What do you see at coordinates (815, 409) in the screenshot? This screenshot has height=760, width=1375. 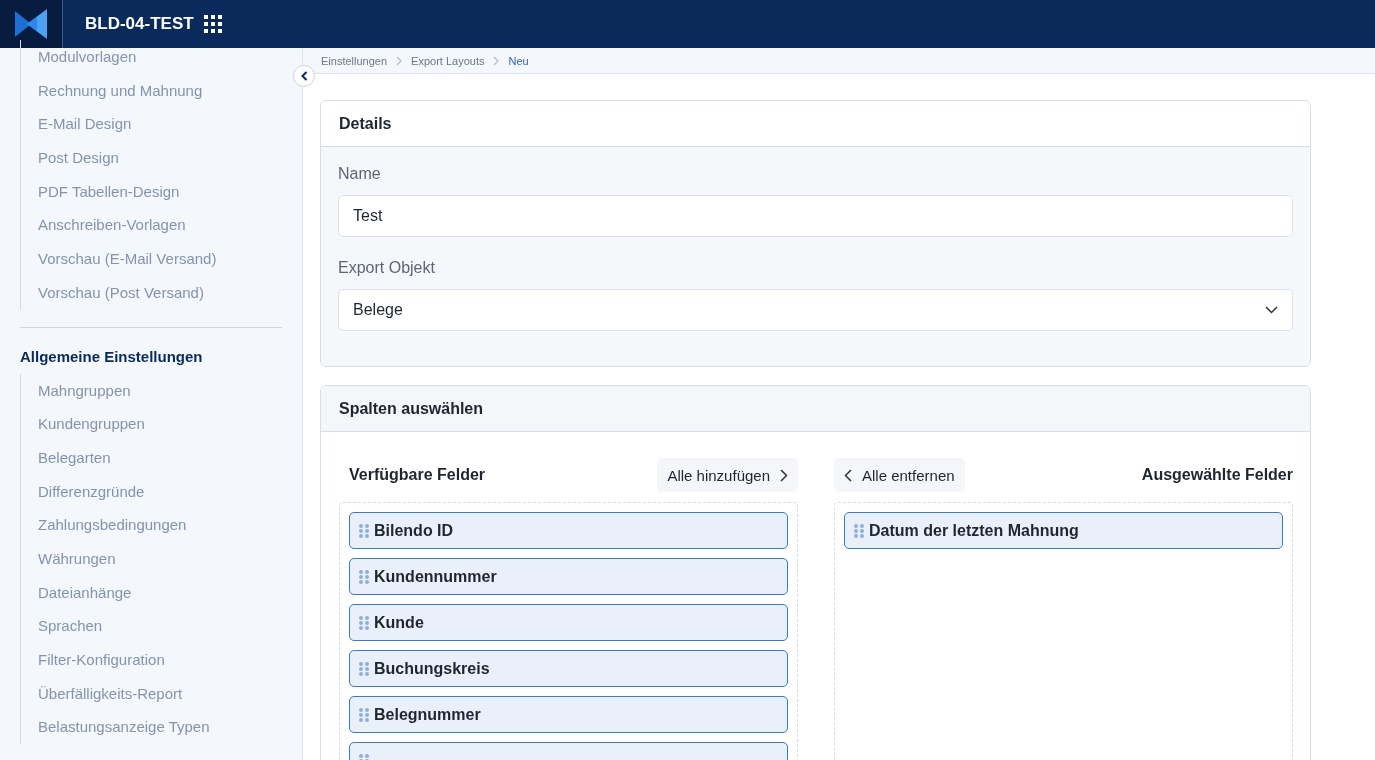 I see `card-title: Spalten auswählen` at bounding box center [815, 409].